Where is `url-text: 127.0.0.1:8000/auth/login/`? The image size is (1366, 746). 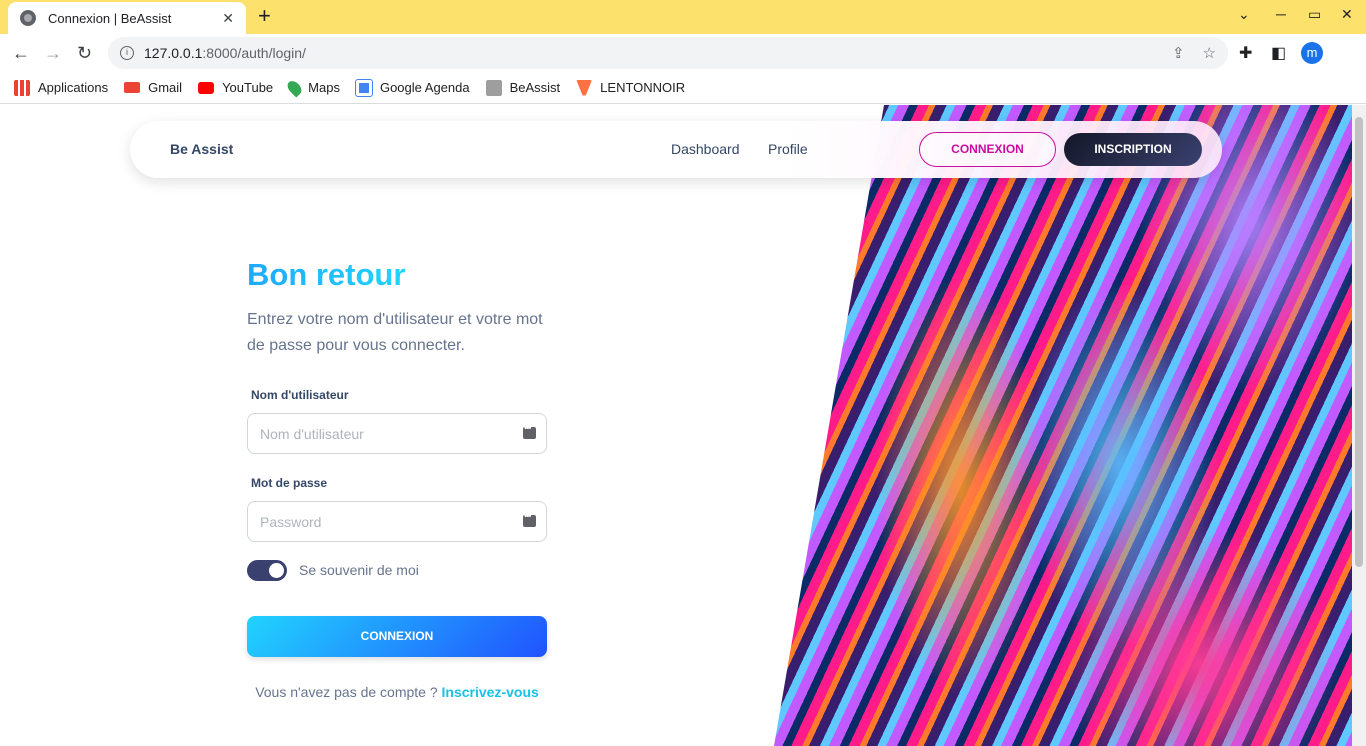
url-text: 127.0.0.1:8000/auth/login/ is located at coordinates (649, 53).